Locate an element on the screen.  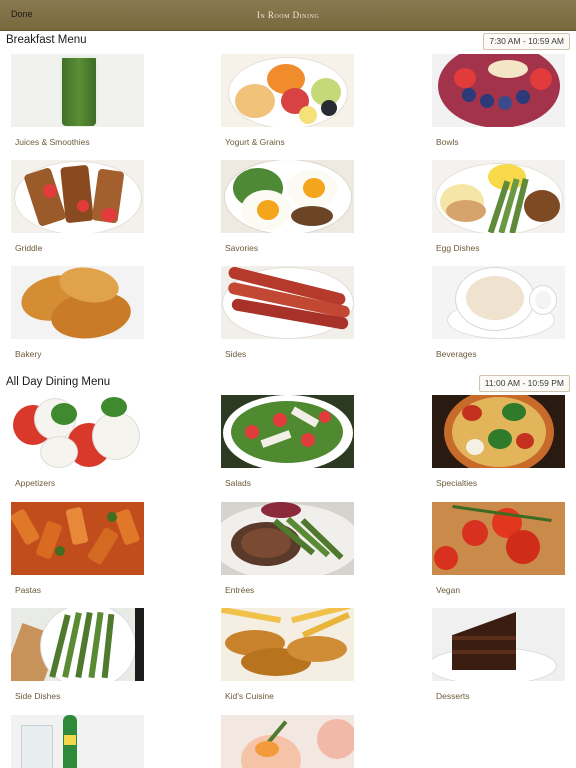
menu-tile-side-dishes: Side Dishes is located at coordinates (78, 654).